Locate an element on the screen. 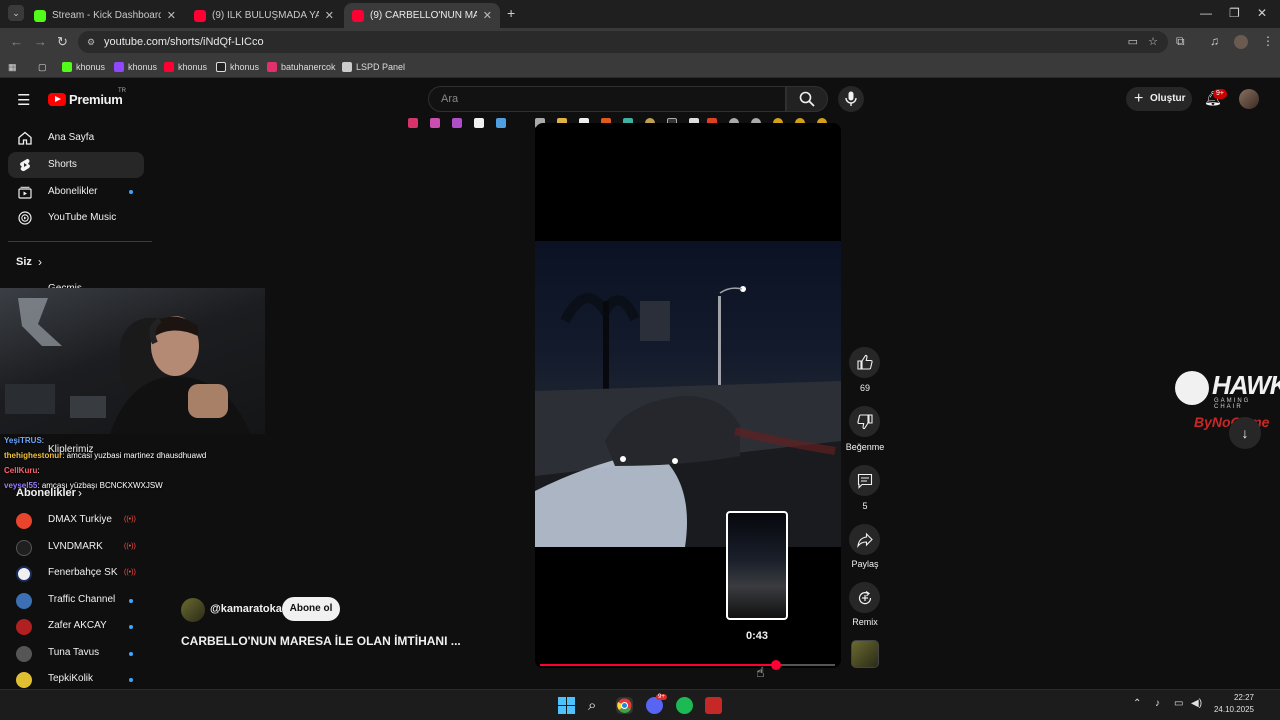 Image resolution: width=1280 pixels, height=720 pixels. tab-youtube-1: (9) İLK BULUŞMADA YAPILMAM ✕ is located at coordinates (264, 15).